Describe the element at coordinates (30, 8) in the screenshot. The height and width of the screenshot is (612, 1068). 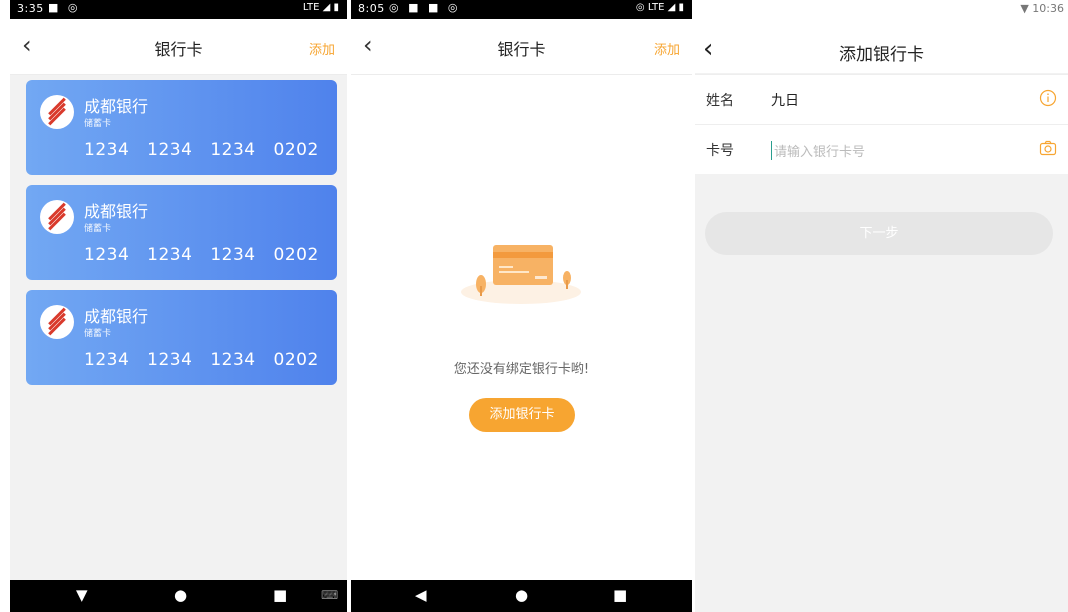
I see `status-time: 3:35` at that location.